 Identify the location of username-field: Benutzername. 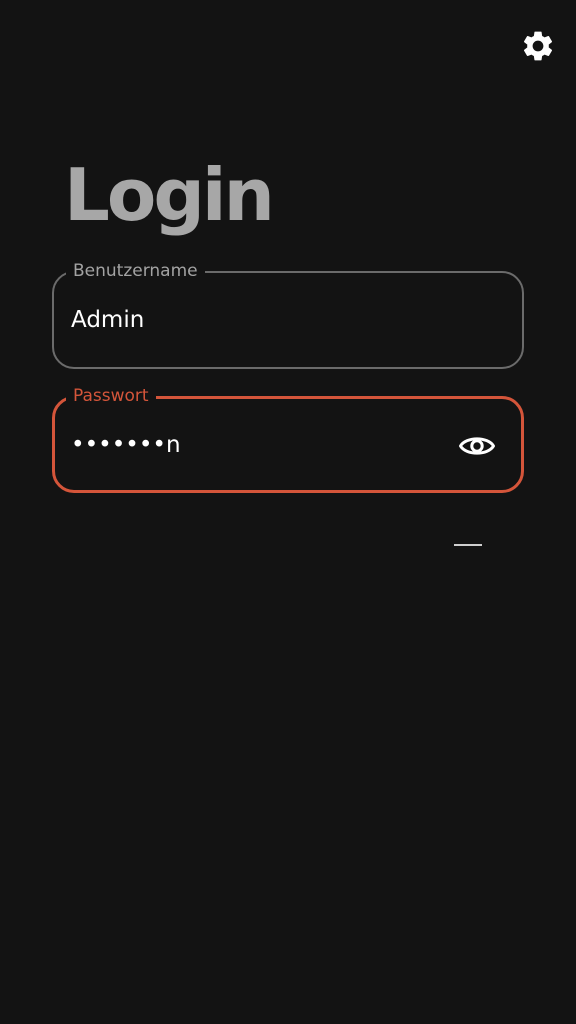
(288, 314).